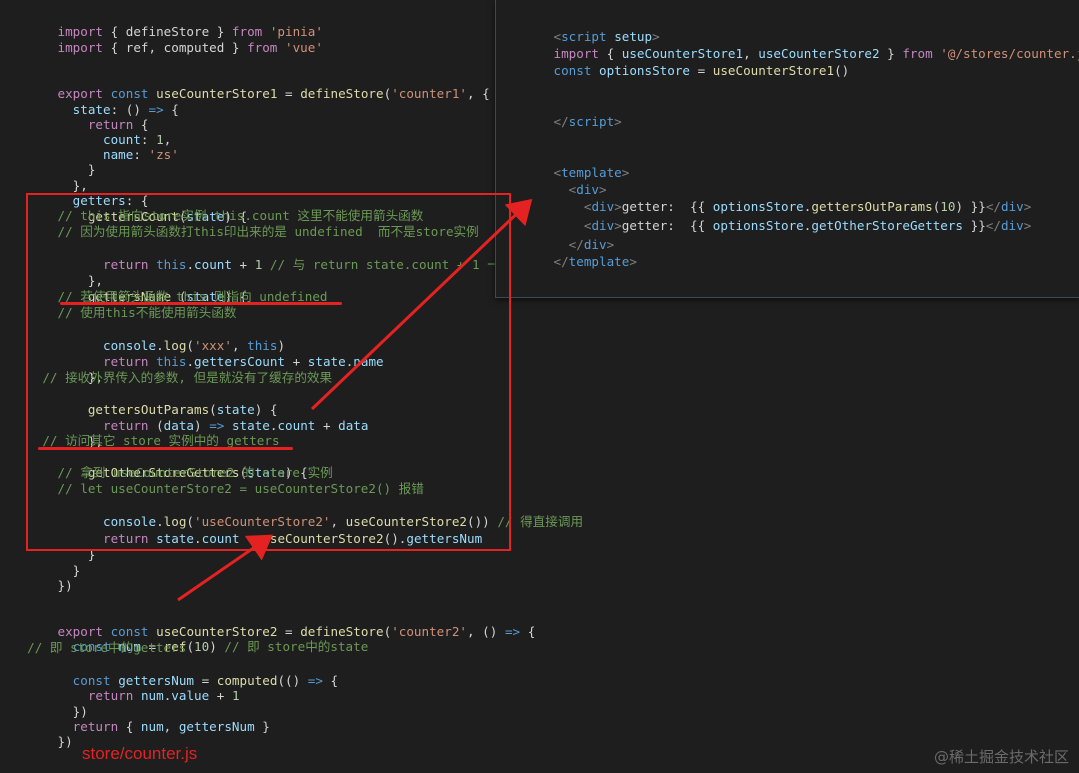 This screenshot has width=1079, height=773. What do you see at coordinates (216, 726) in the screenshot?
I see `code-token: gettersNum` at bounding box center [216, 726].